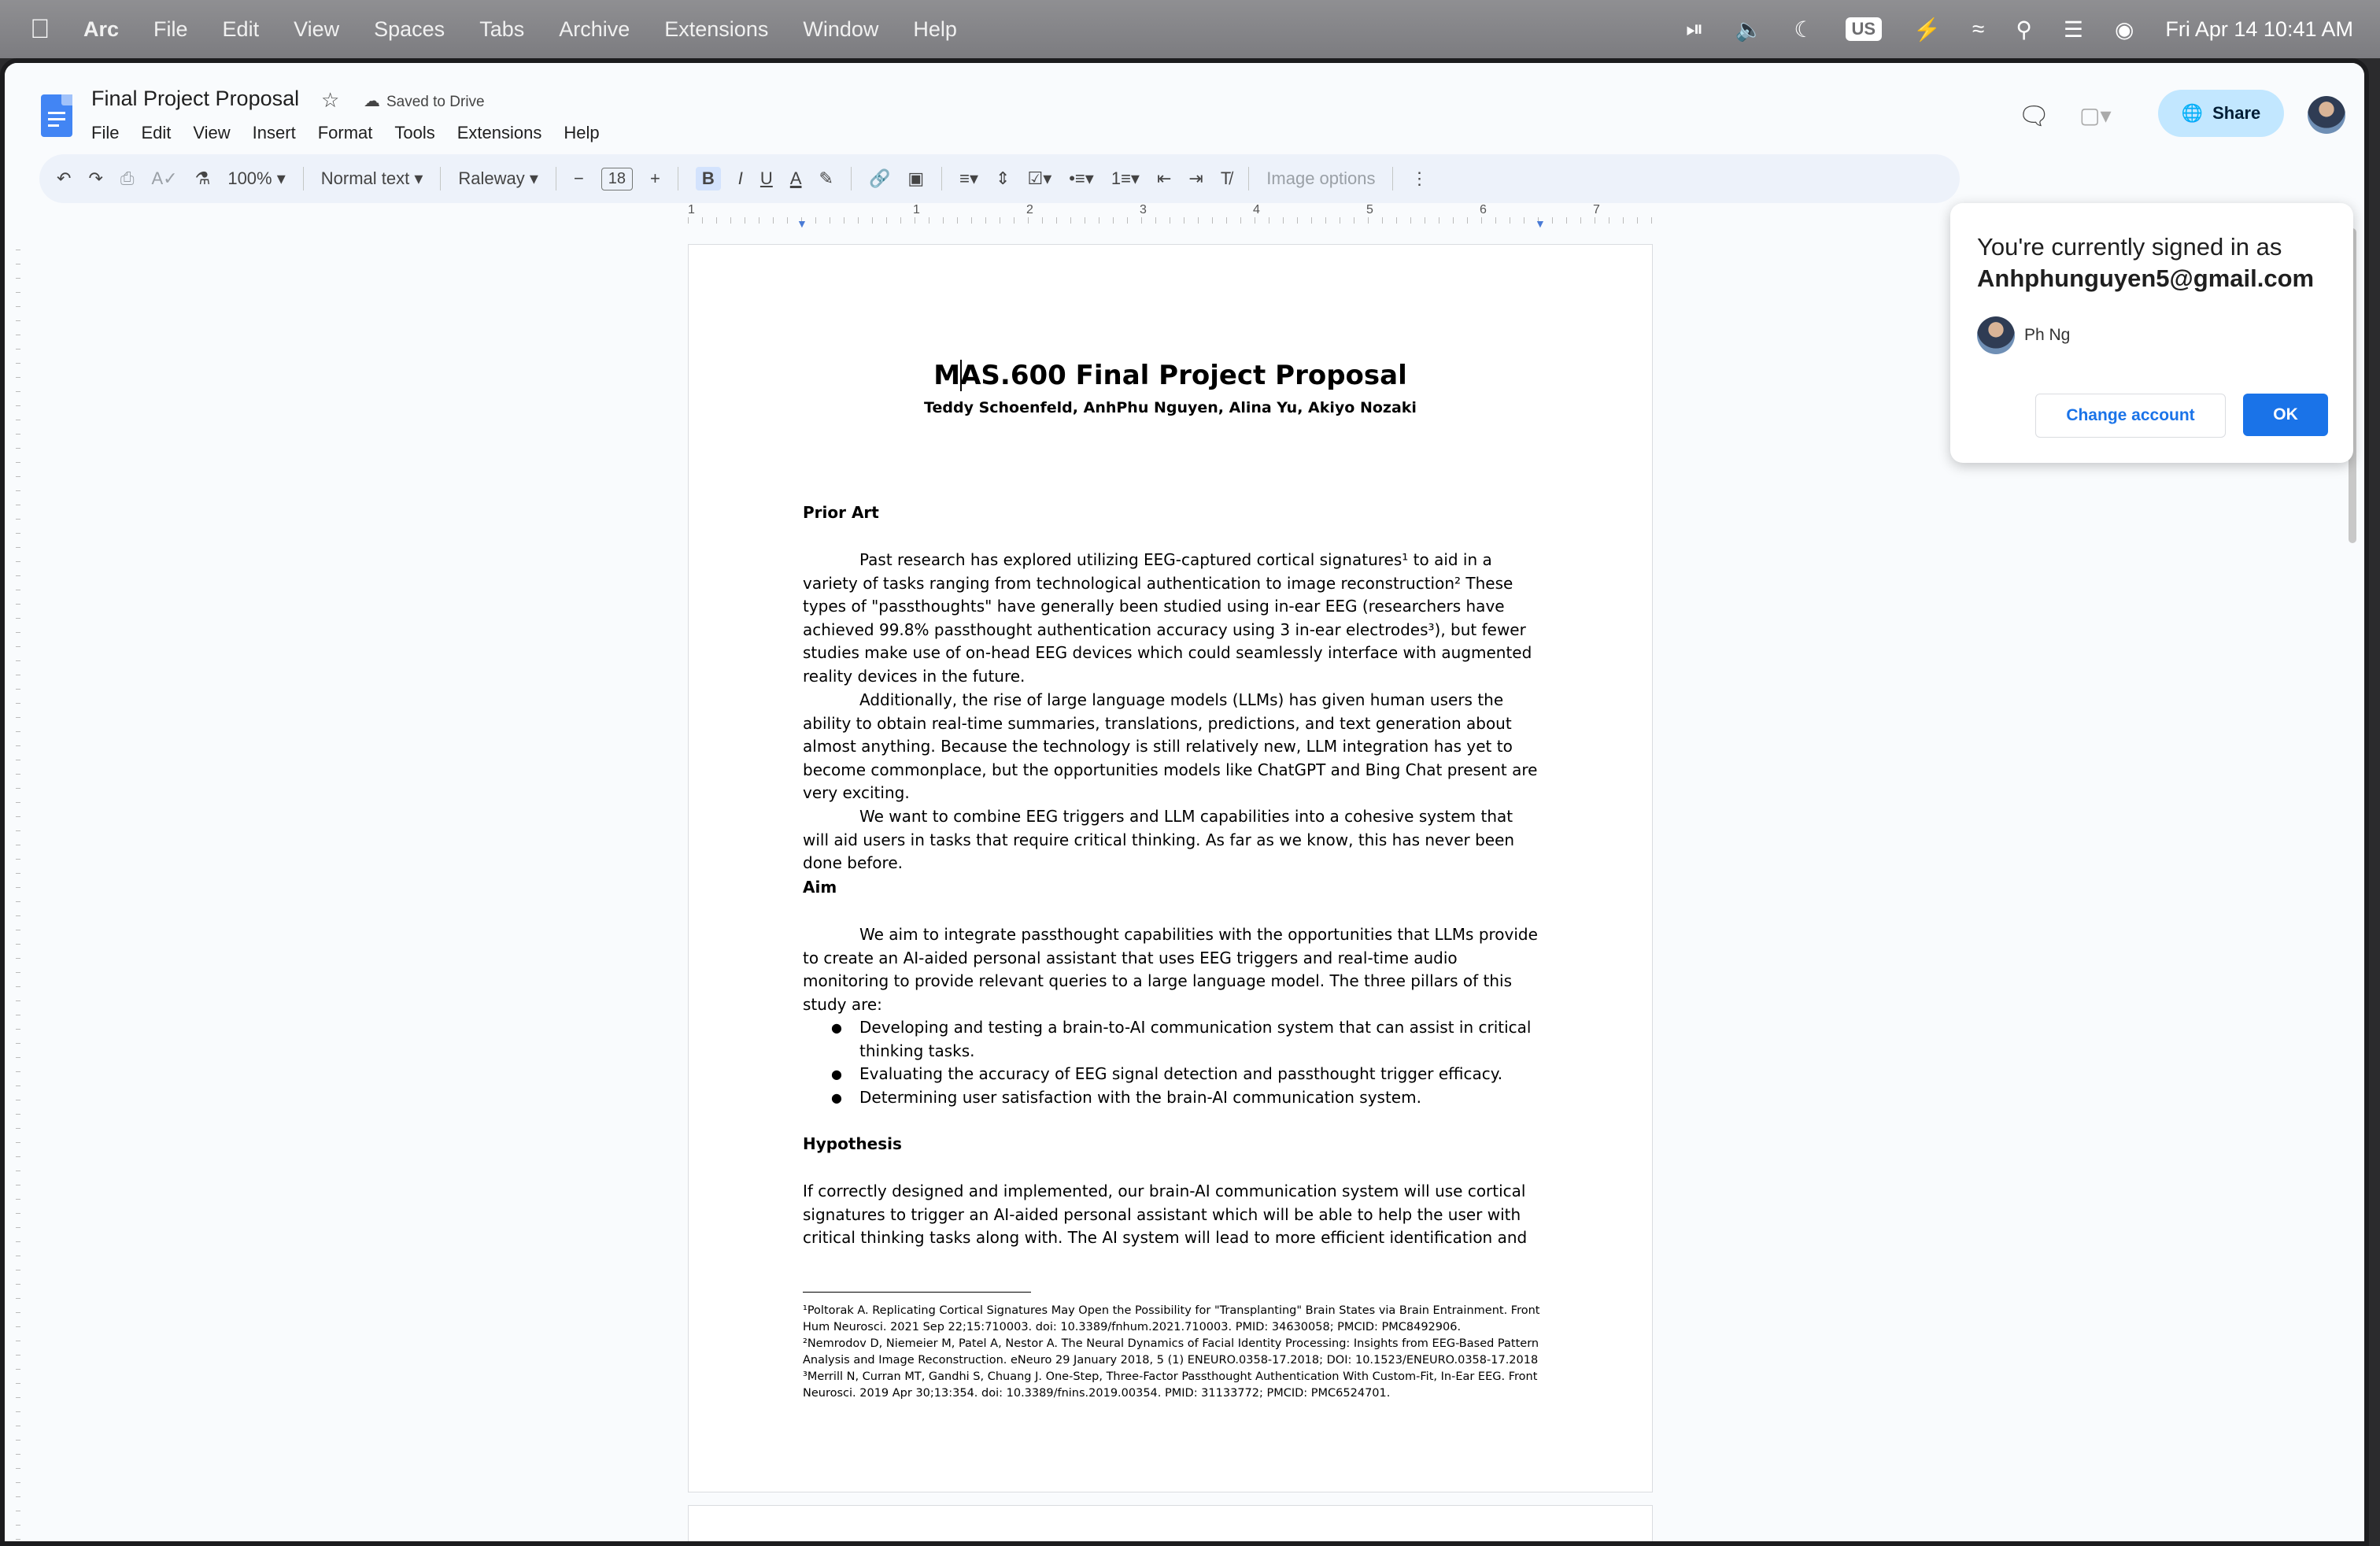  What do you see at coordinates (1483, 209) in the screenshot?
I see `ruler-label: 6` at bounding box center [1483, 209].